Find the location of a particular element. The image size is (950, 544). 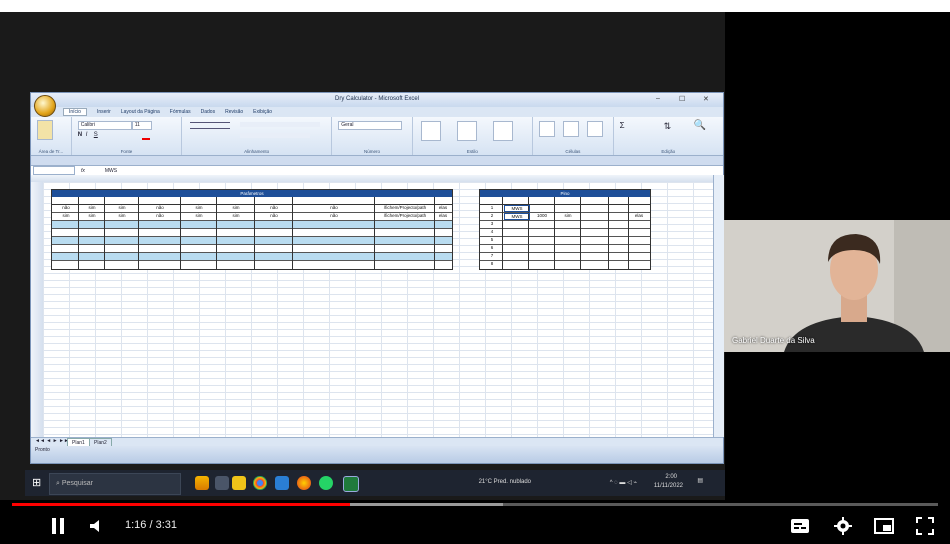

search-icon: ⌕ is located at coordinates (58, 483).